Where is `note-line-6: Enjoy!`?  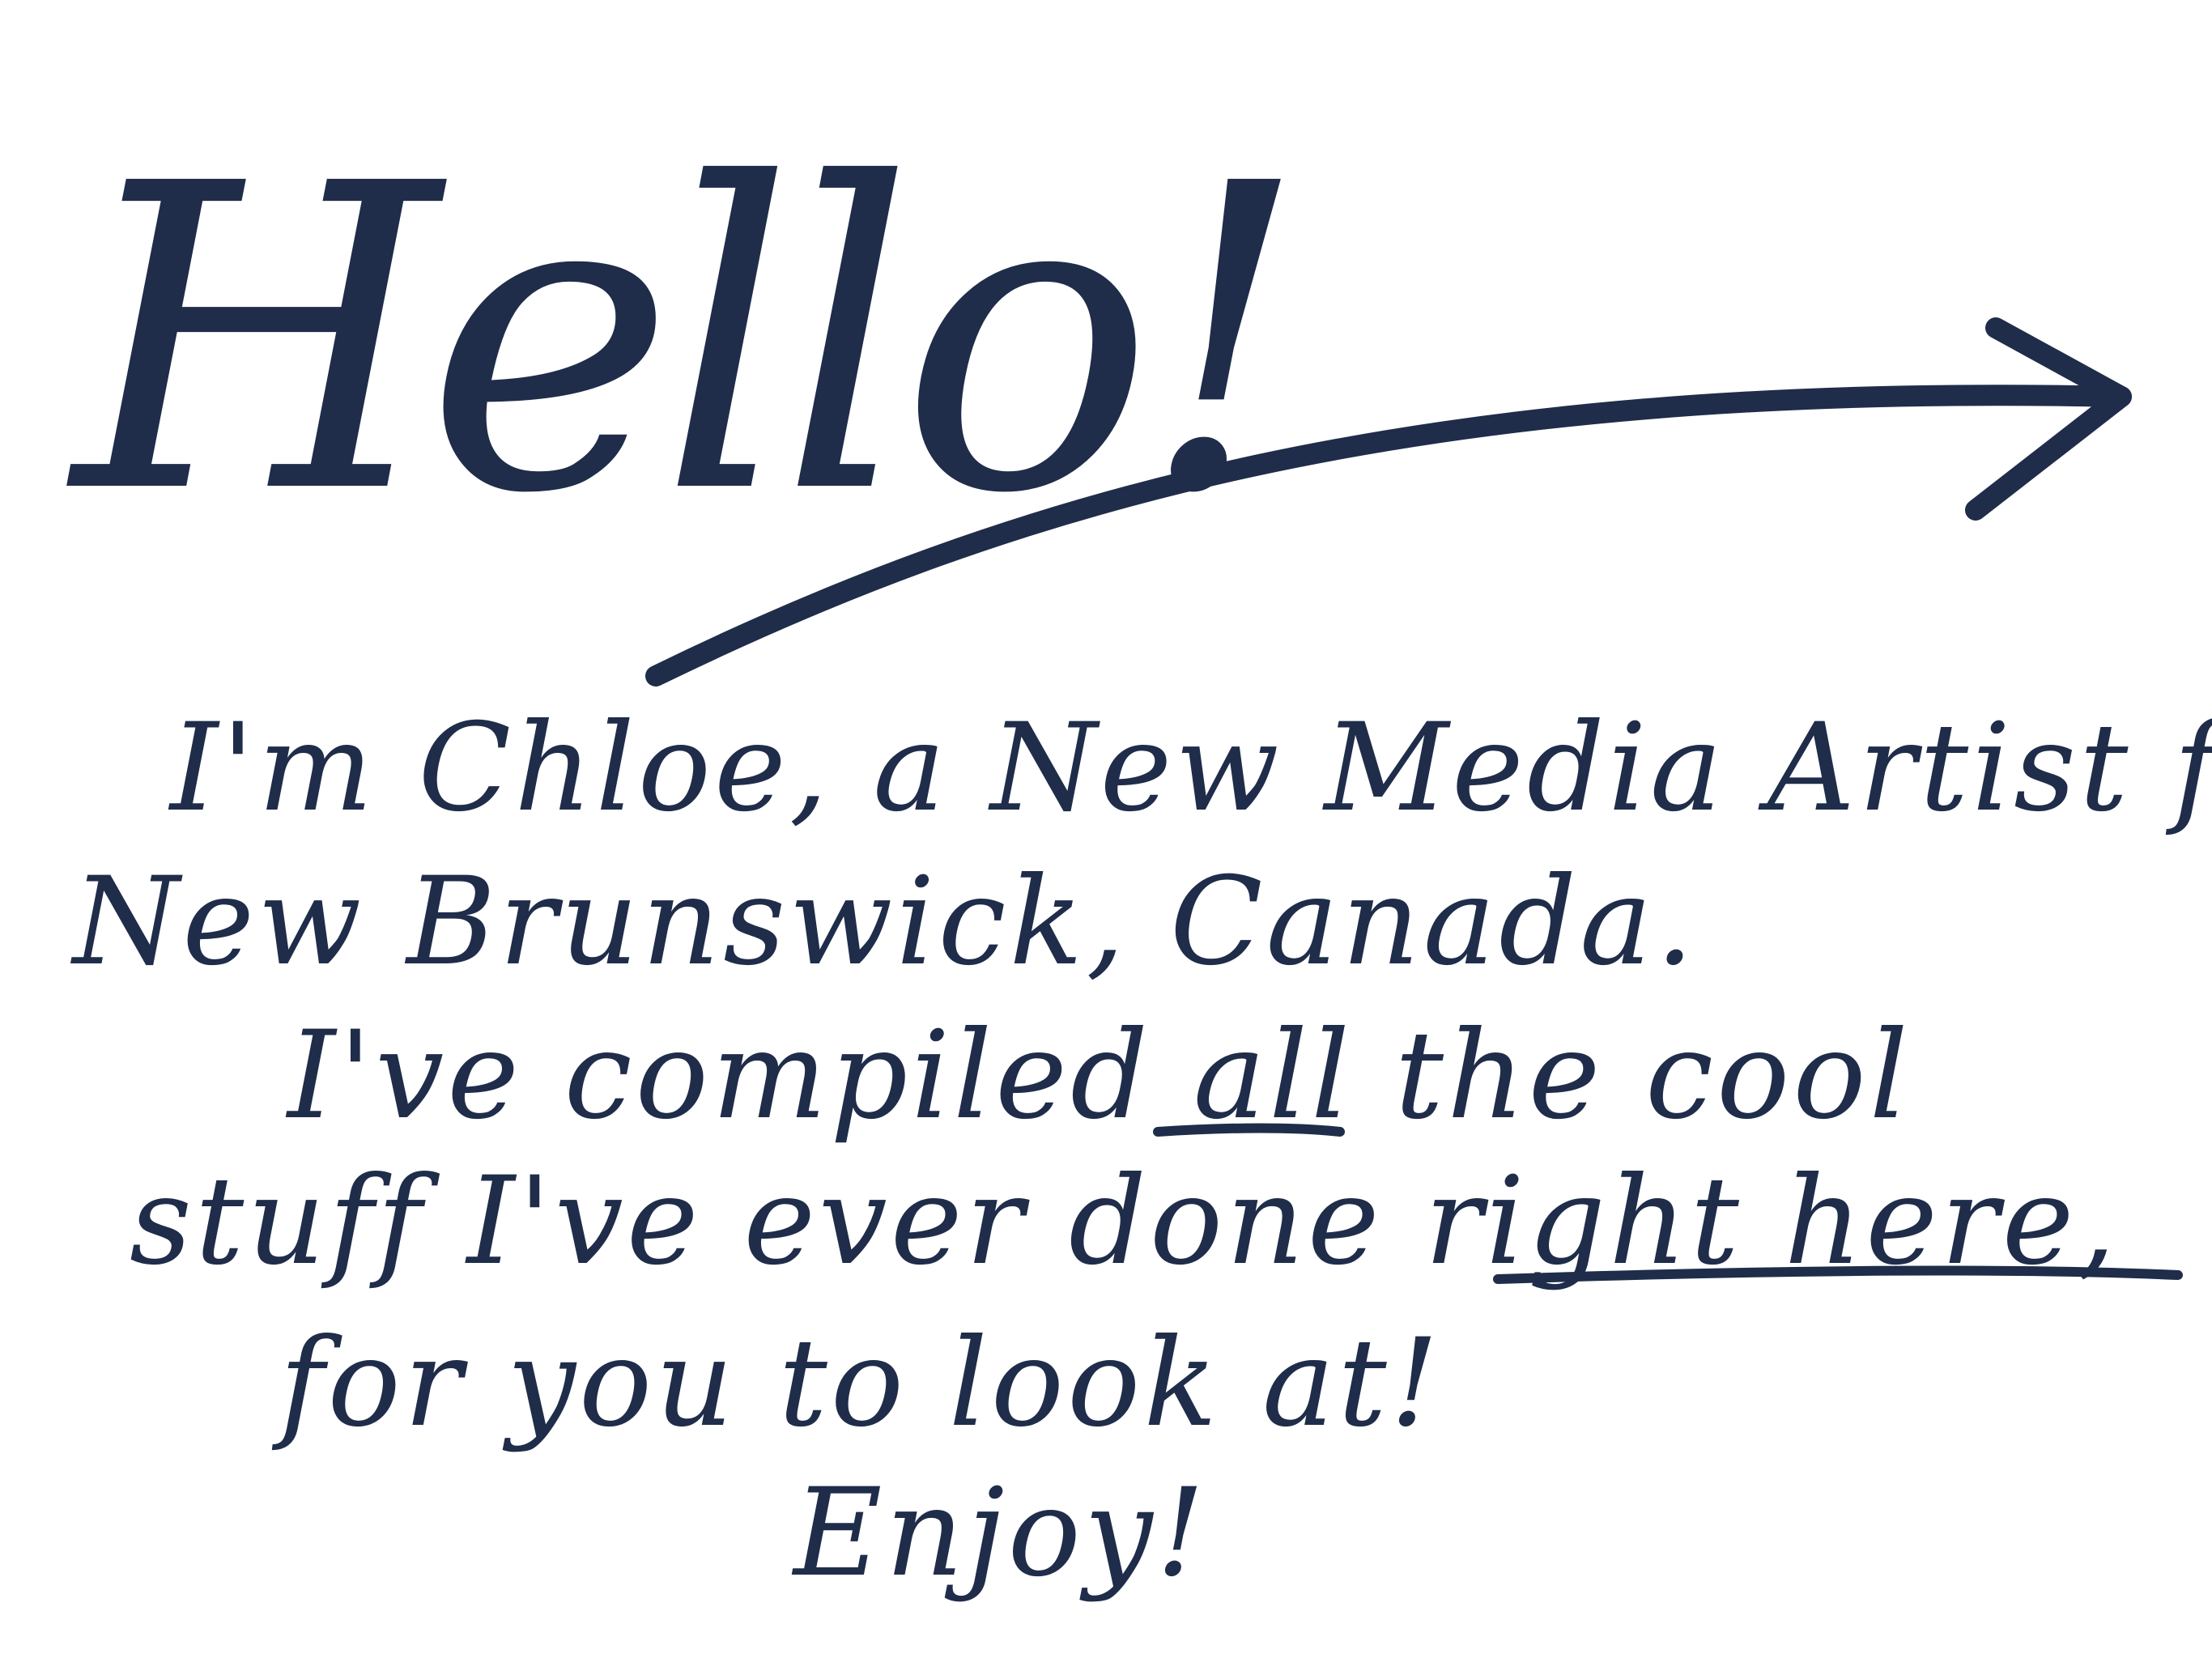 note-line-6: Enjoy! is located at coordinates (1000, 1533).